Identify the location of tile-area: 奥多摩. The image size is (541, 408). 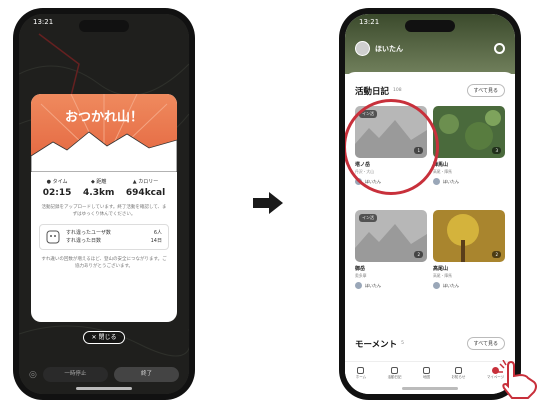
(361, 275).